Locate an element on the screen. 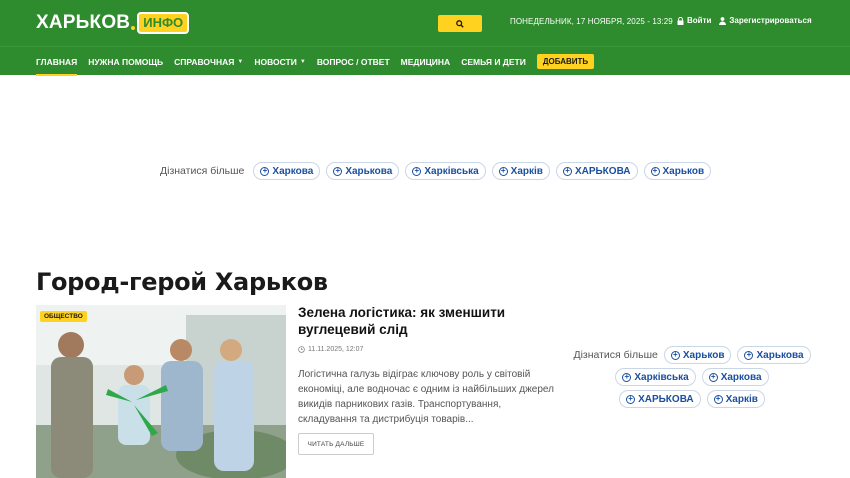 The height and width of the screenshot is (478, 850). nav-item-qa: ВОПРОС / ОТВЕТ is located at coordinates (353, 61).